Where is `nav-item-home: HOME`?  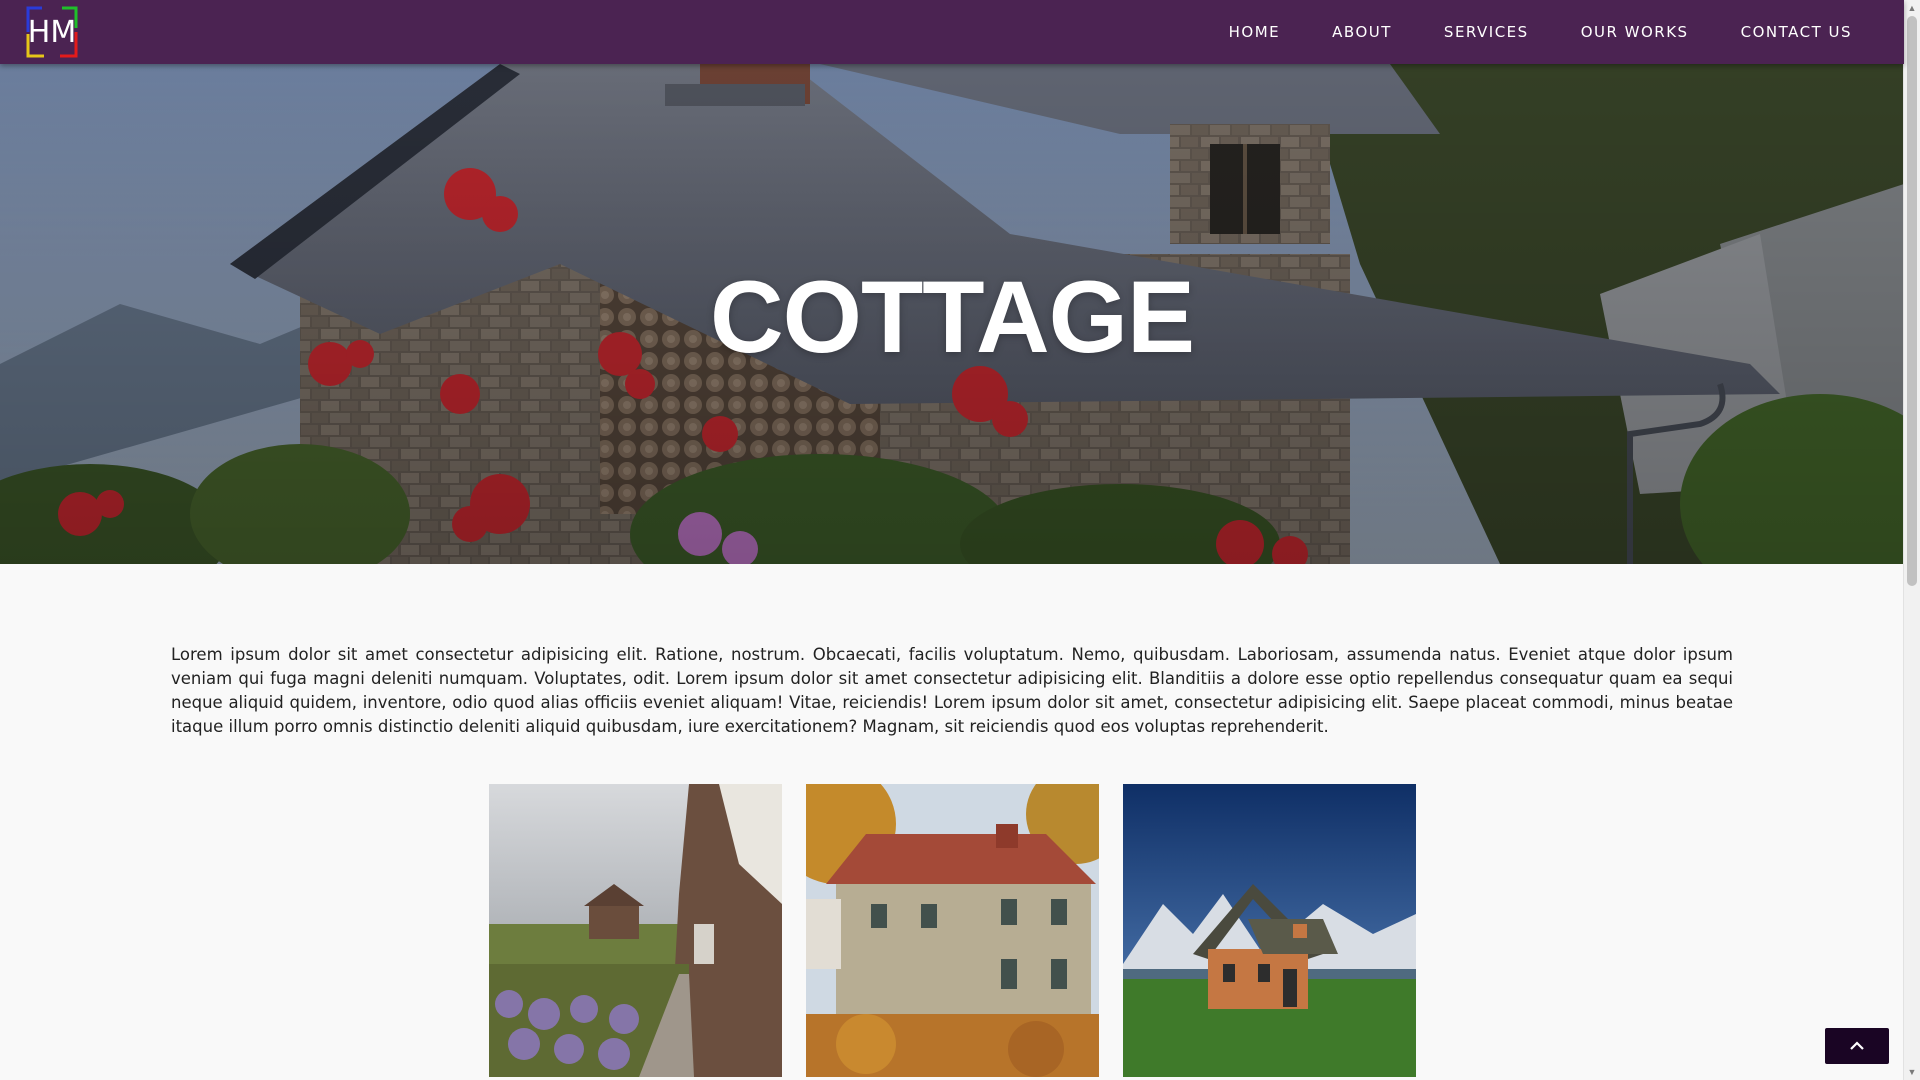 nav-item-home: HOME is located at coordinates (1255, 32).